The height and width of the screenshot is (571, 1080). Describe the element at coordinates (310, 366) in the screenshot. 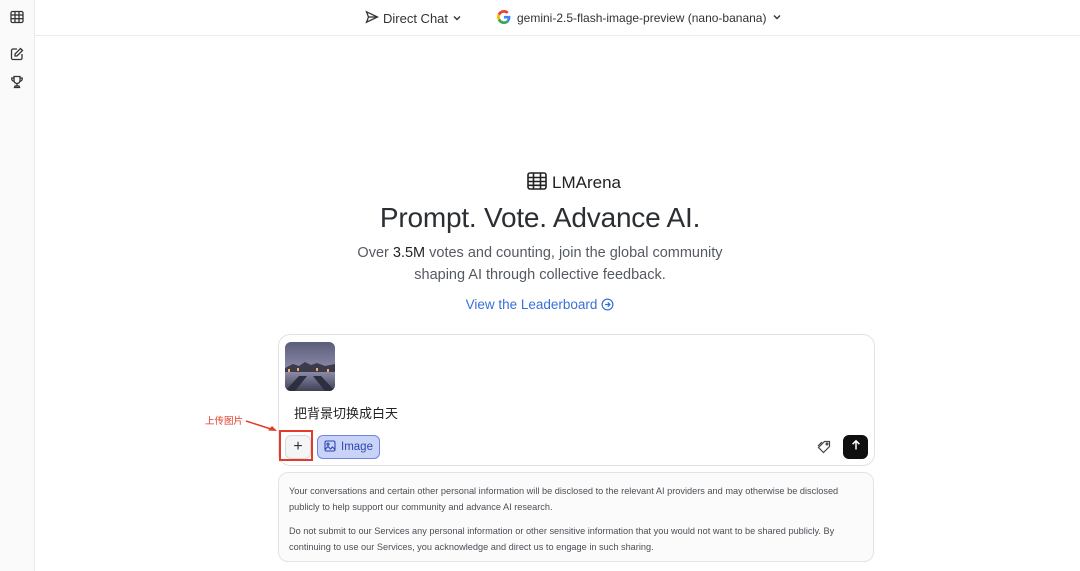

I see `uploaded-image-thumbnail` at that location.